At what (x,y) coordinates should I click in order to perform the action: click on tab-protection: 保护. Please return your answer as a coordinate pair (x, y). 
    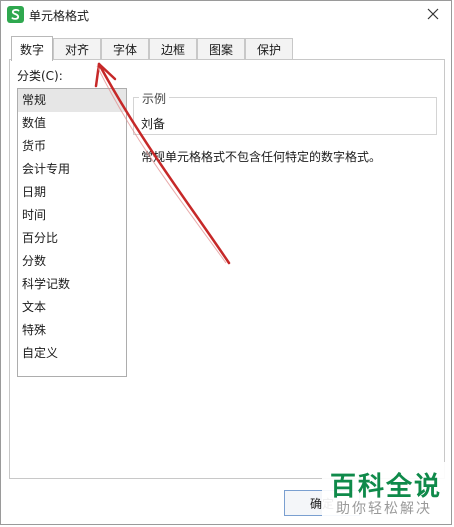
    Looking at the image, I should click on (269, 49).